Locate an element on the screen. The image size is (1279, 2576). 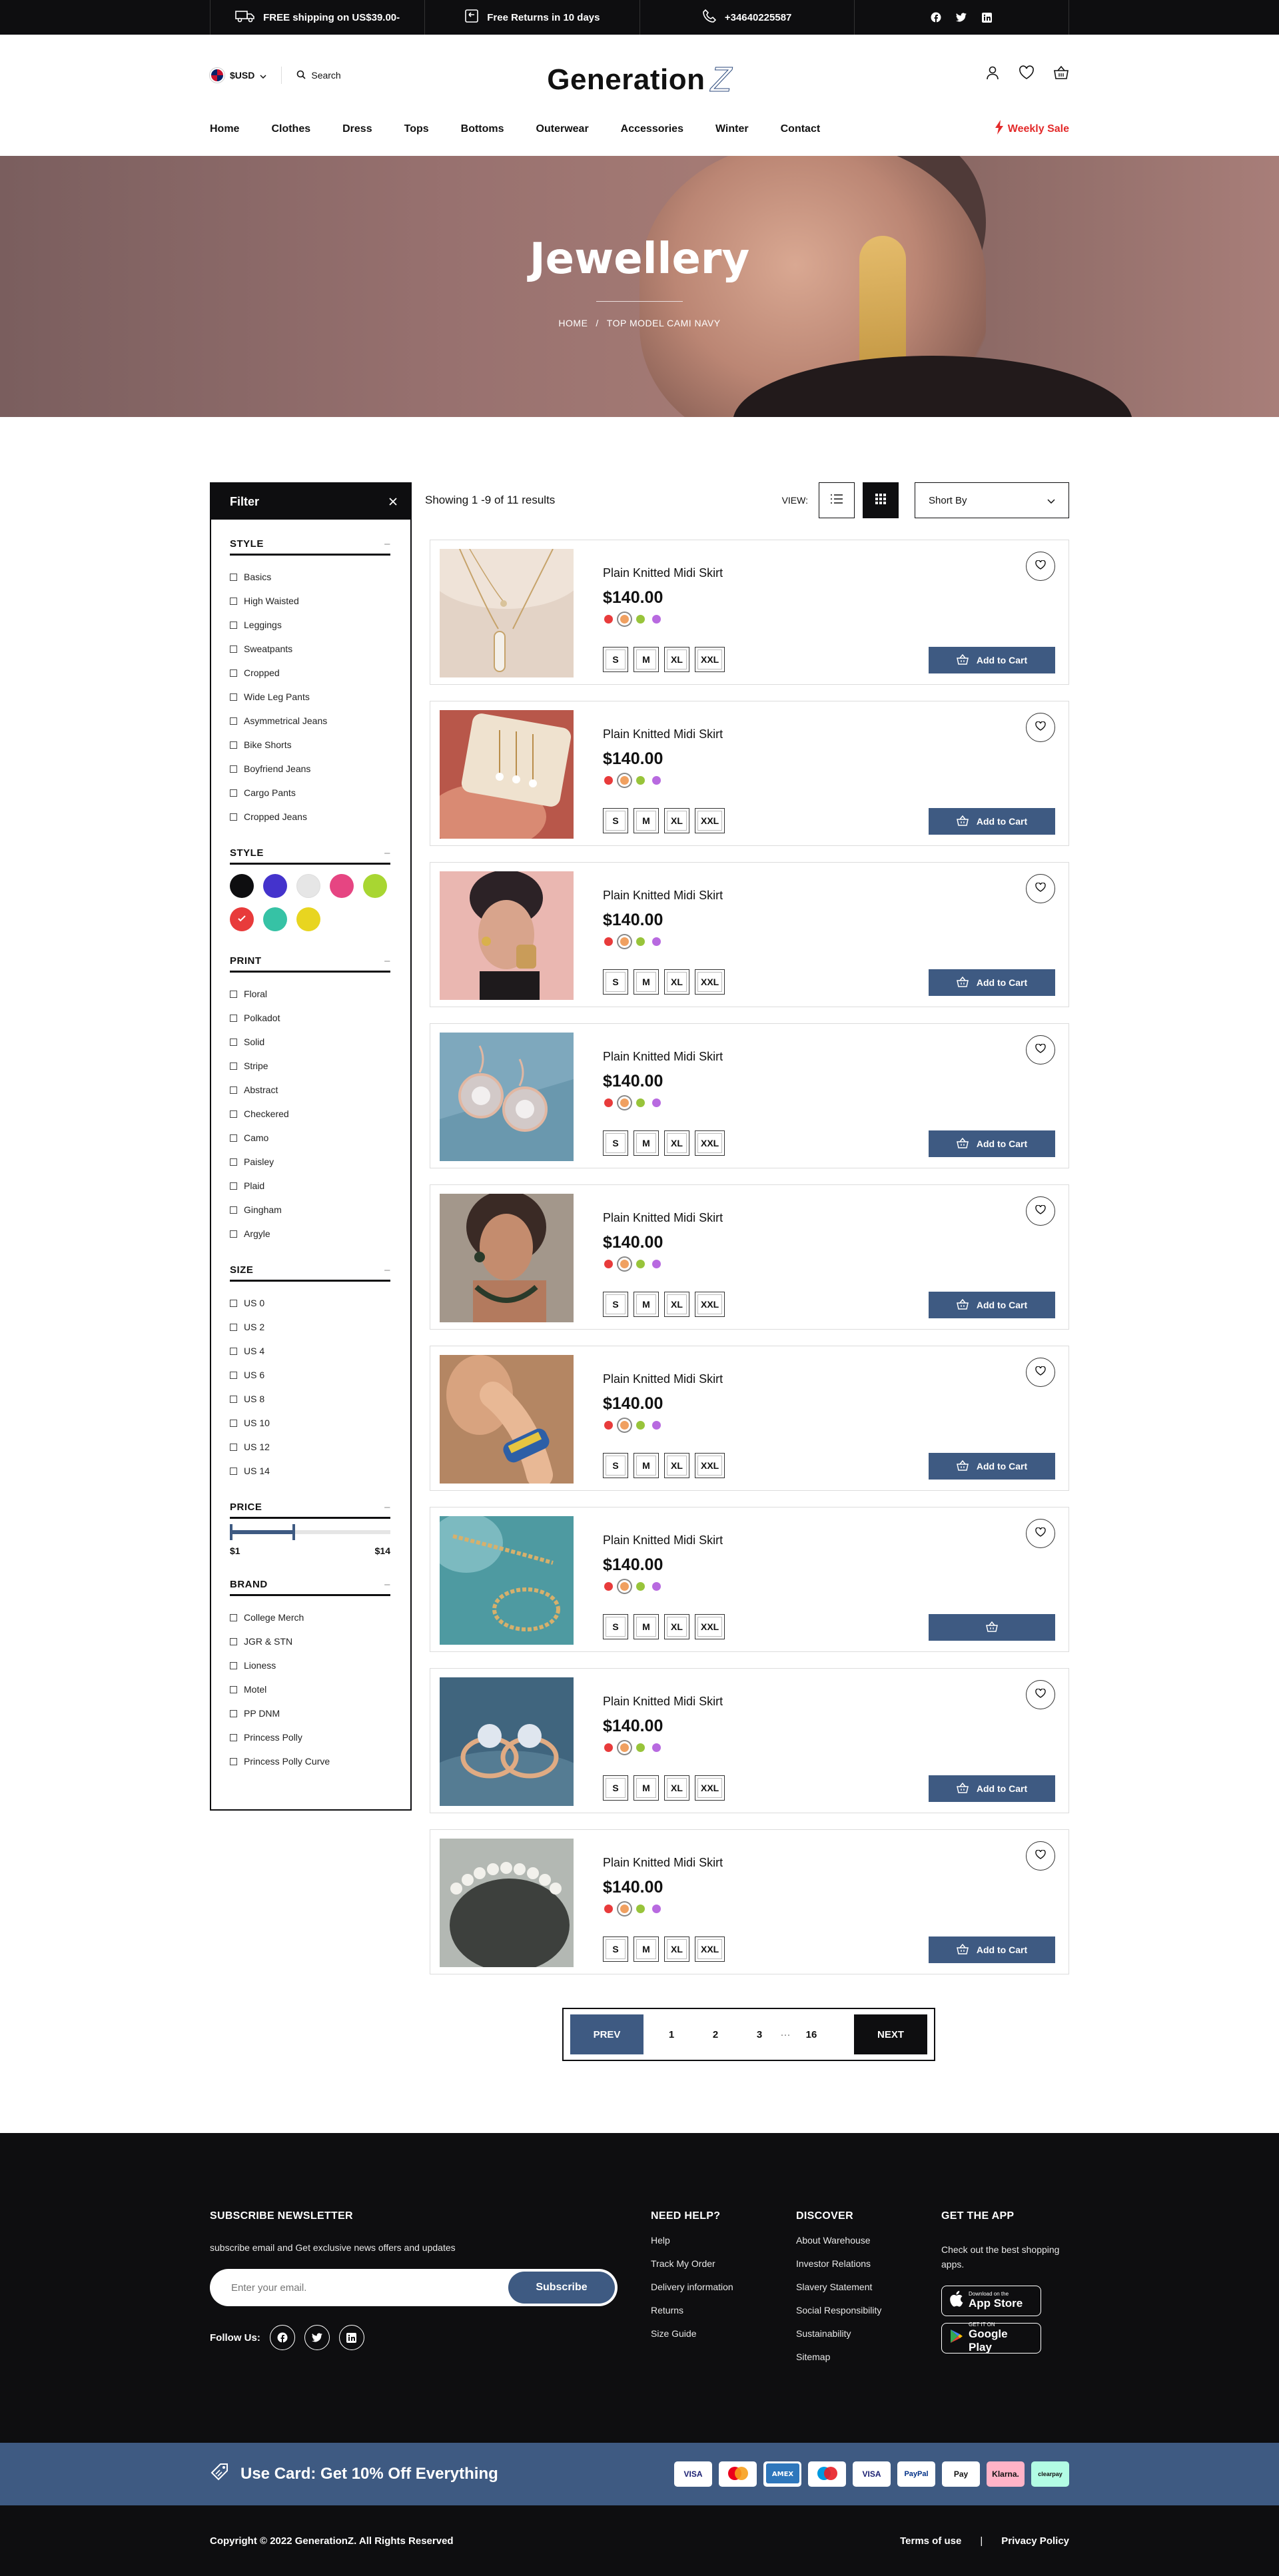
filter-print-heading: PRINT – is located at coordinates (310, 964).